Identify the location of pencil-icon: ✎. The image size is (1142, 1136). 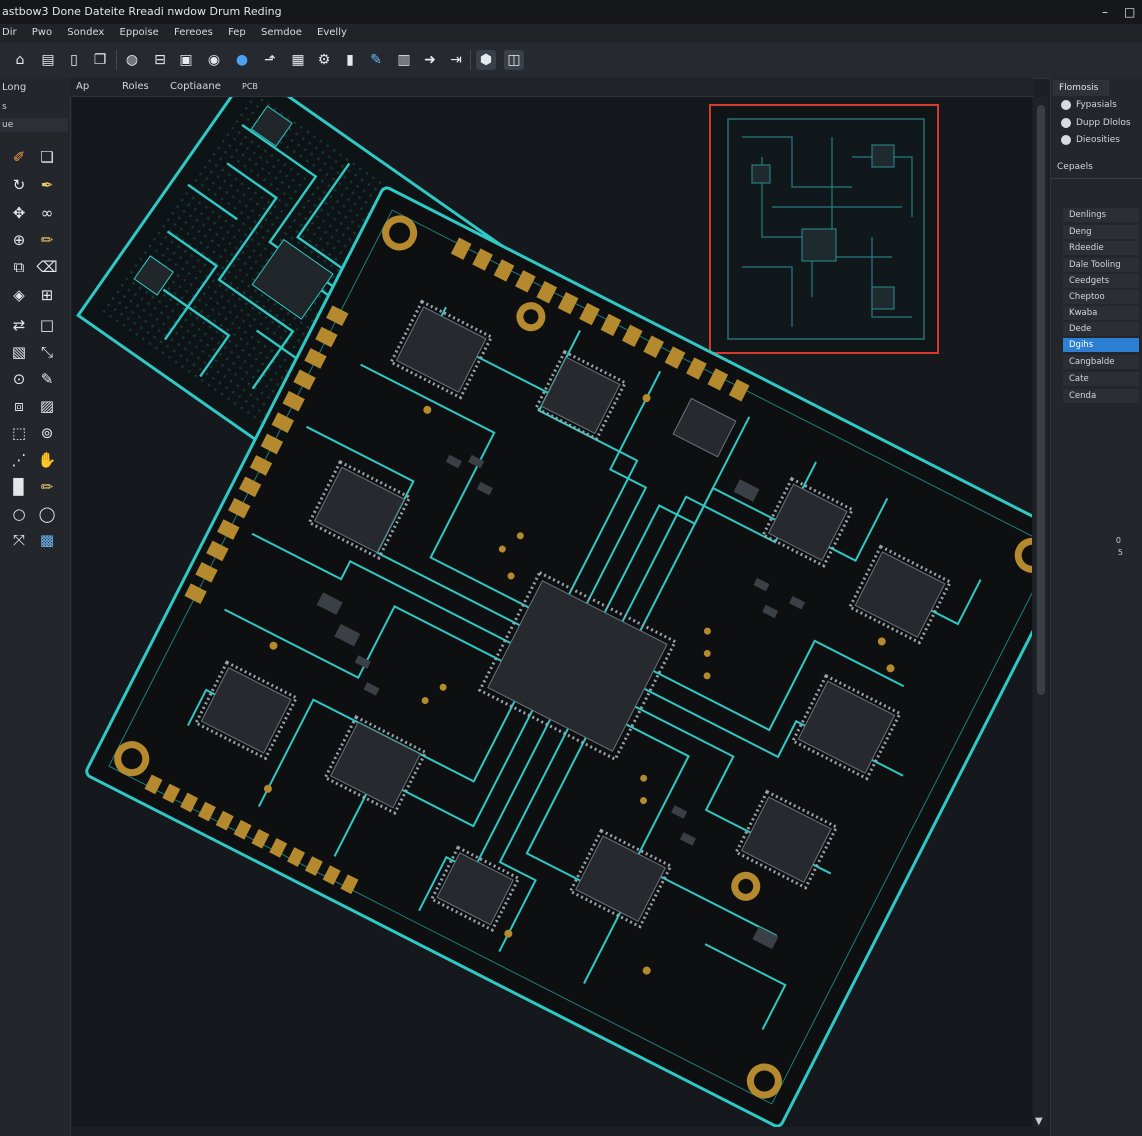
(376, 60).